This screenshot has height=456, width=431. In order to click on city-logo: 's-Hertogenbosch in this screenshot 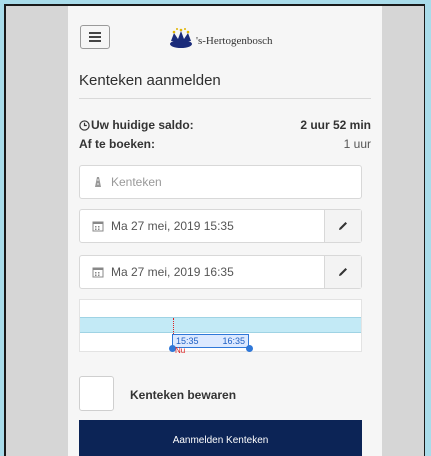, I will do `click(220, 38)`.